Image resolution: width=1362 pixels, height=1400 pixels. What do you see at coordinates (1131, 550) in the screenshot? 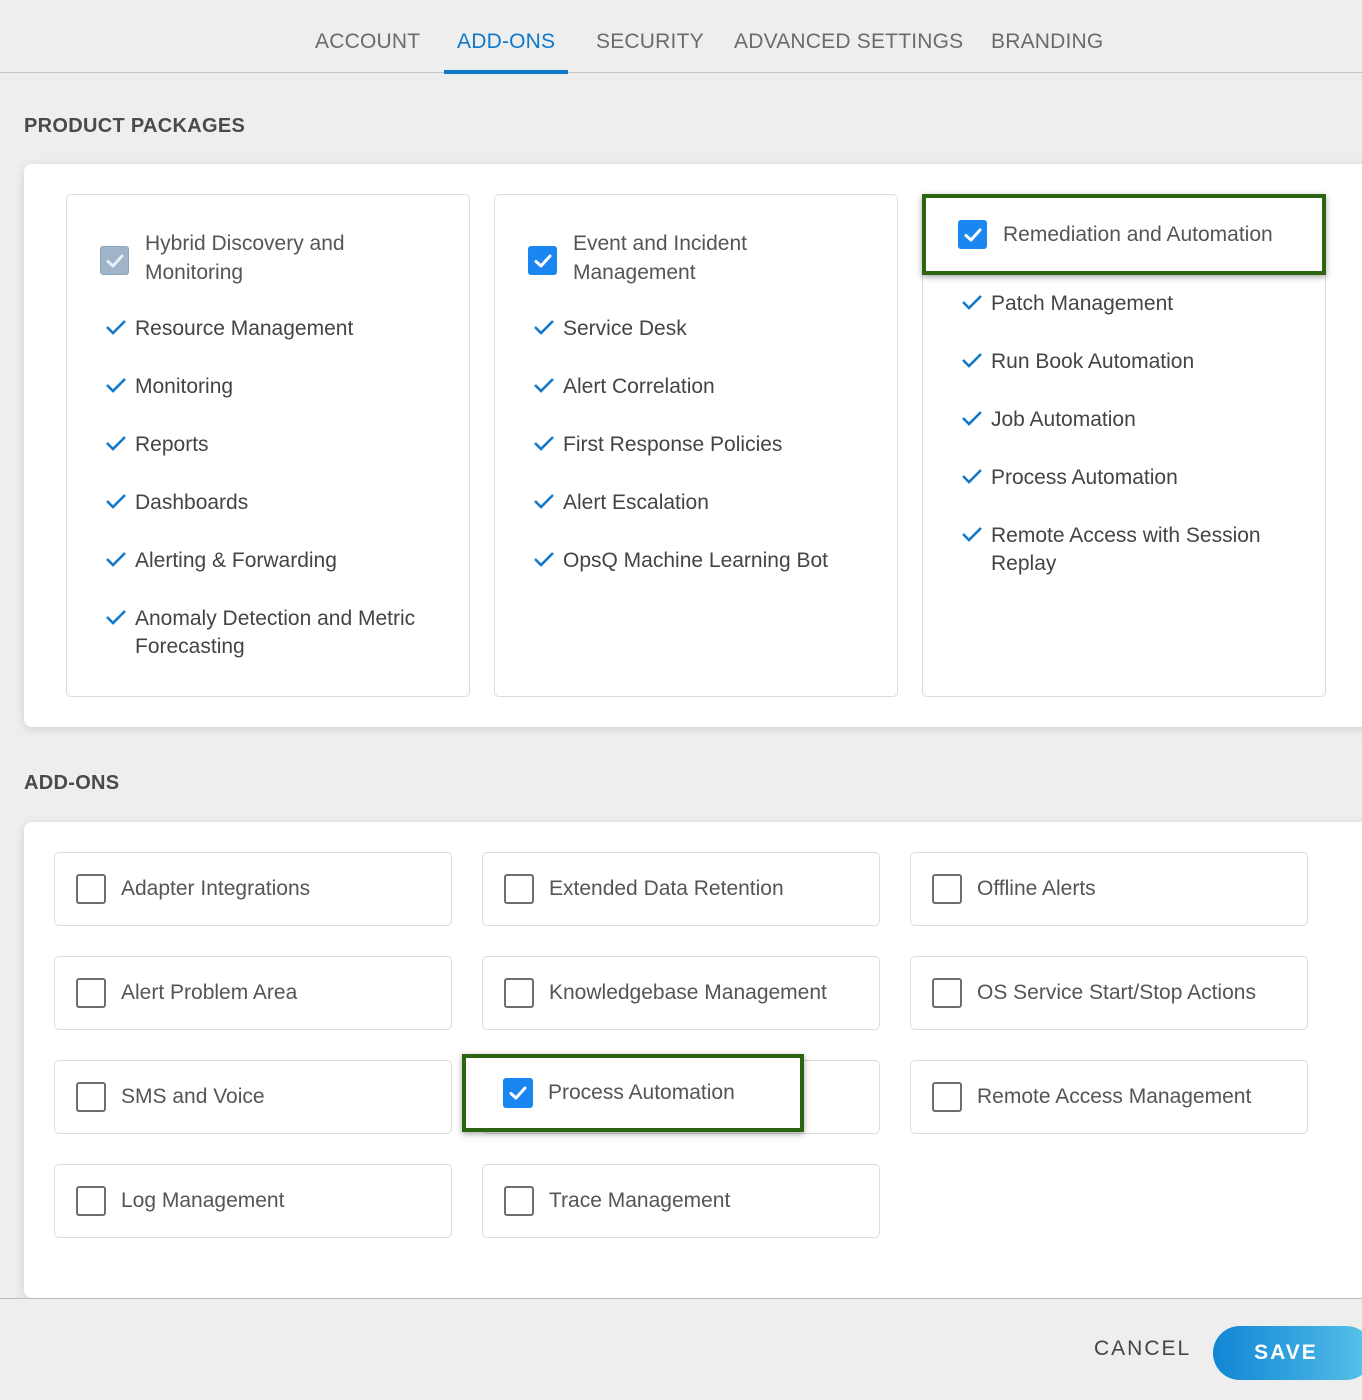
I see `feature-item: Remote Access with Session Replay` at bounding box center [1131, 550].